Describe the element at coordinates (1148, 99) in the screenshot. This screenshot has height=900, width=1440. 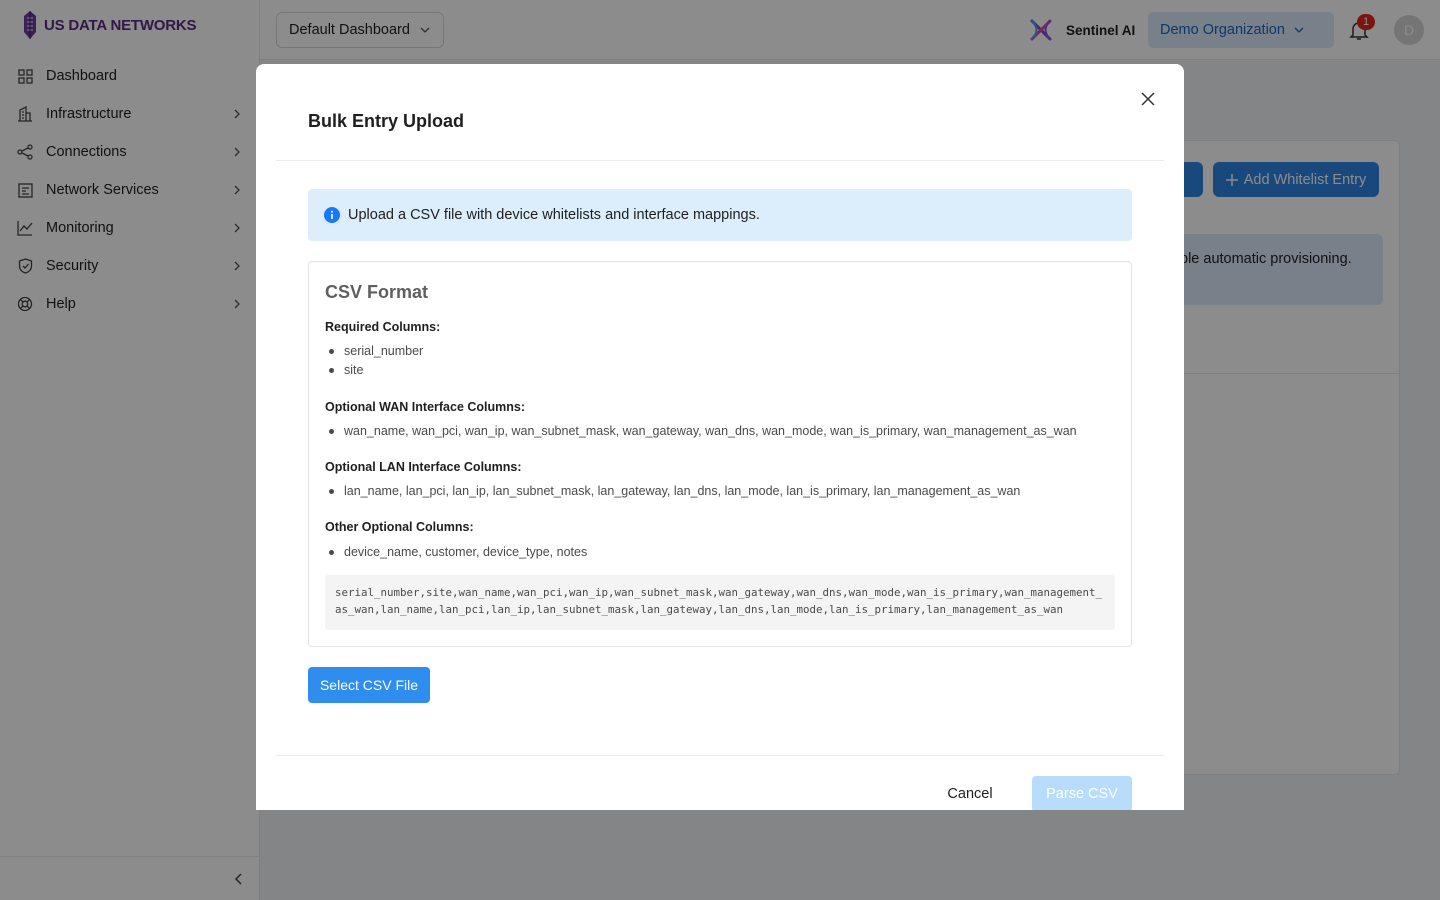
I see `close-icon` at that location.